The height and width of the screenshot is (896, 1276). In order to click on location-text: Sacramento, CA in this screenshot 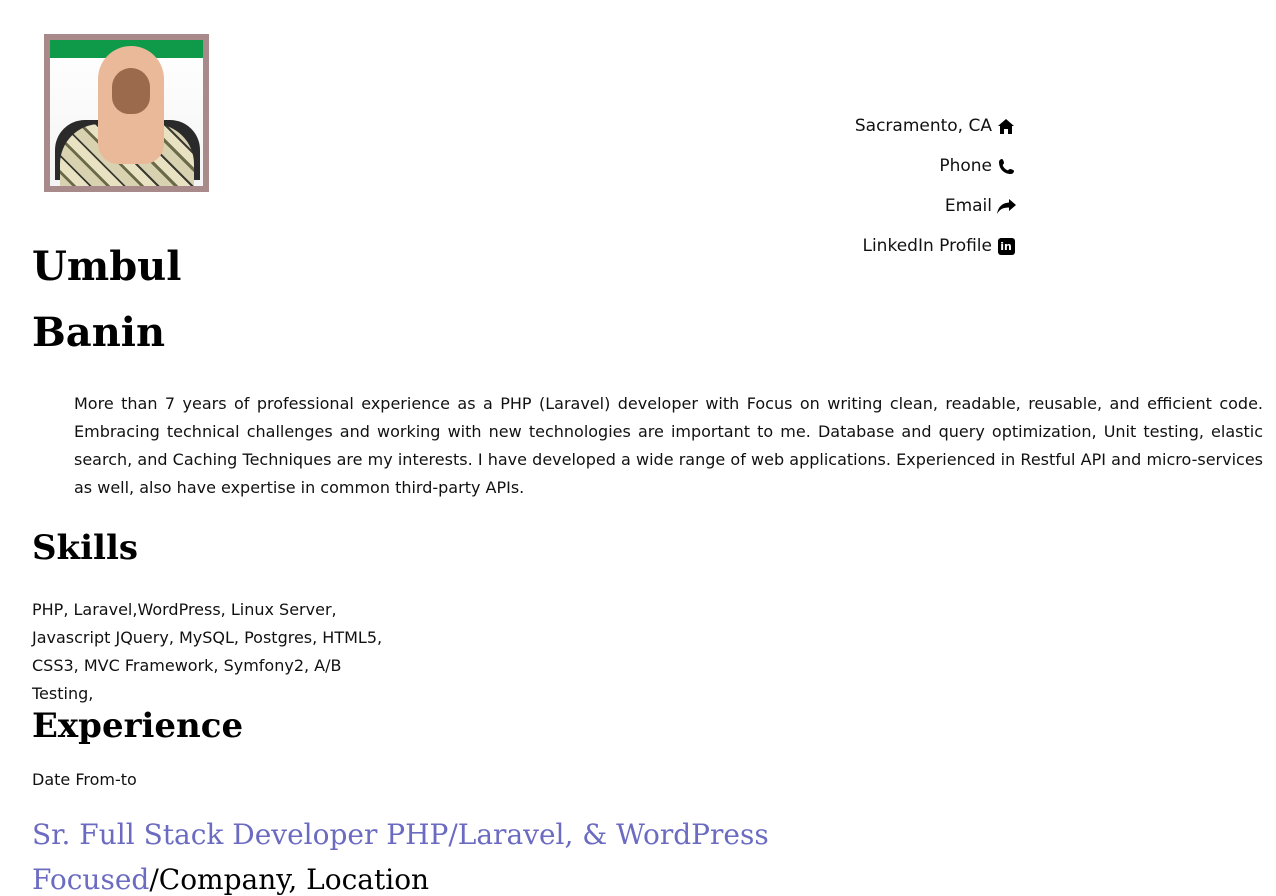, I will do `click(923, 126)`.